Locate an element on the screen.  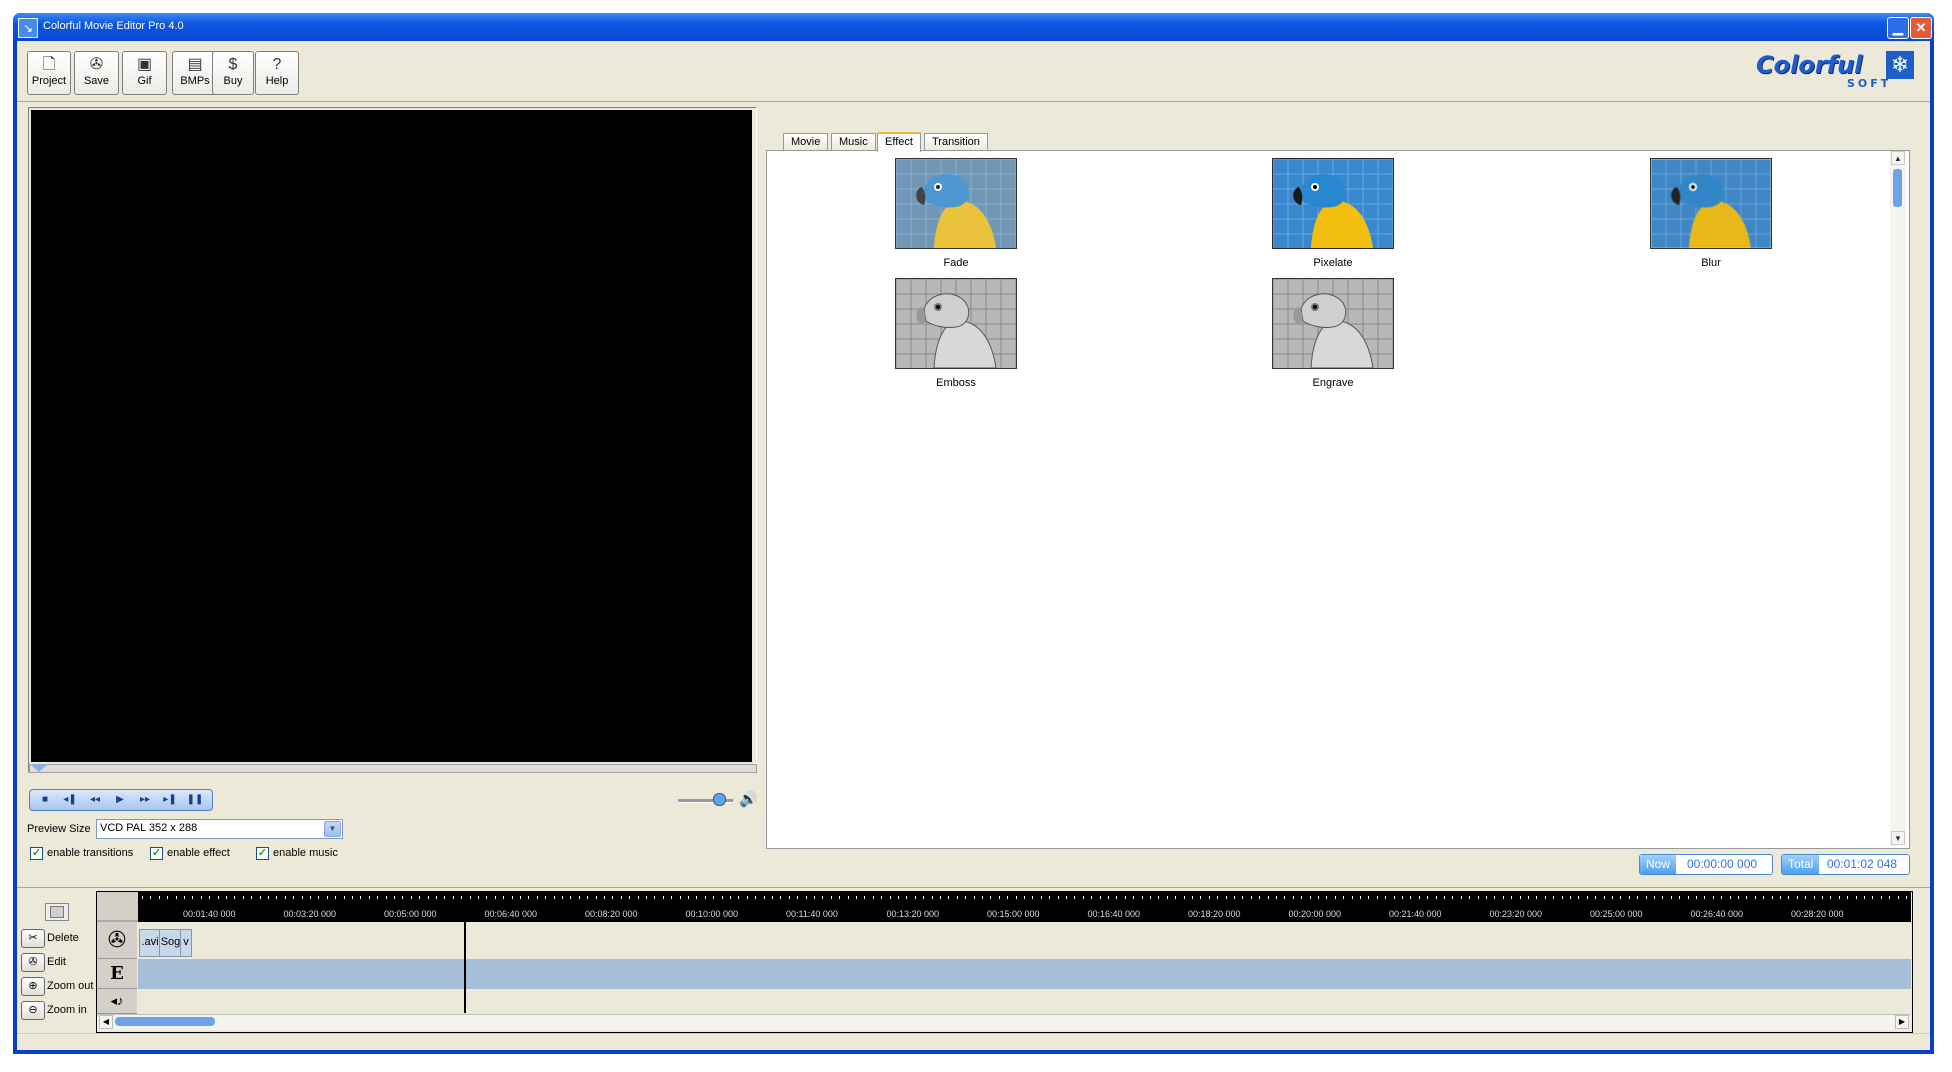
chevron-down-icon: ▼ is located at coordinates (332, 829).